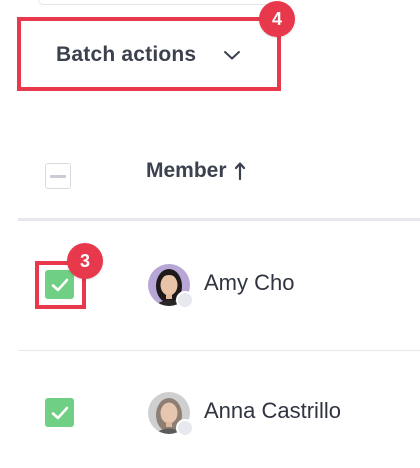  I want to click on member-name: Amy Cho, so click(249, 283).